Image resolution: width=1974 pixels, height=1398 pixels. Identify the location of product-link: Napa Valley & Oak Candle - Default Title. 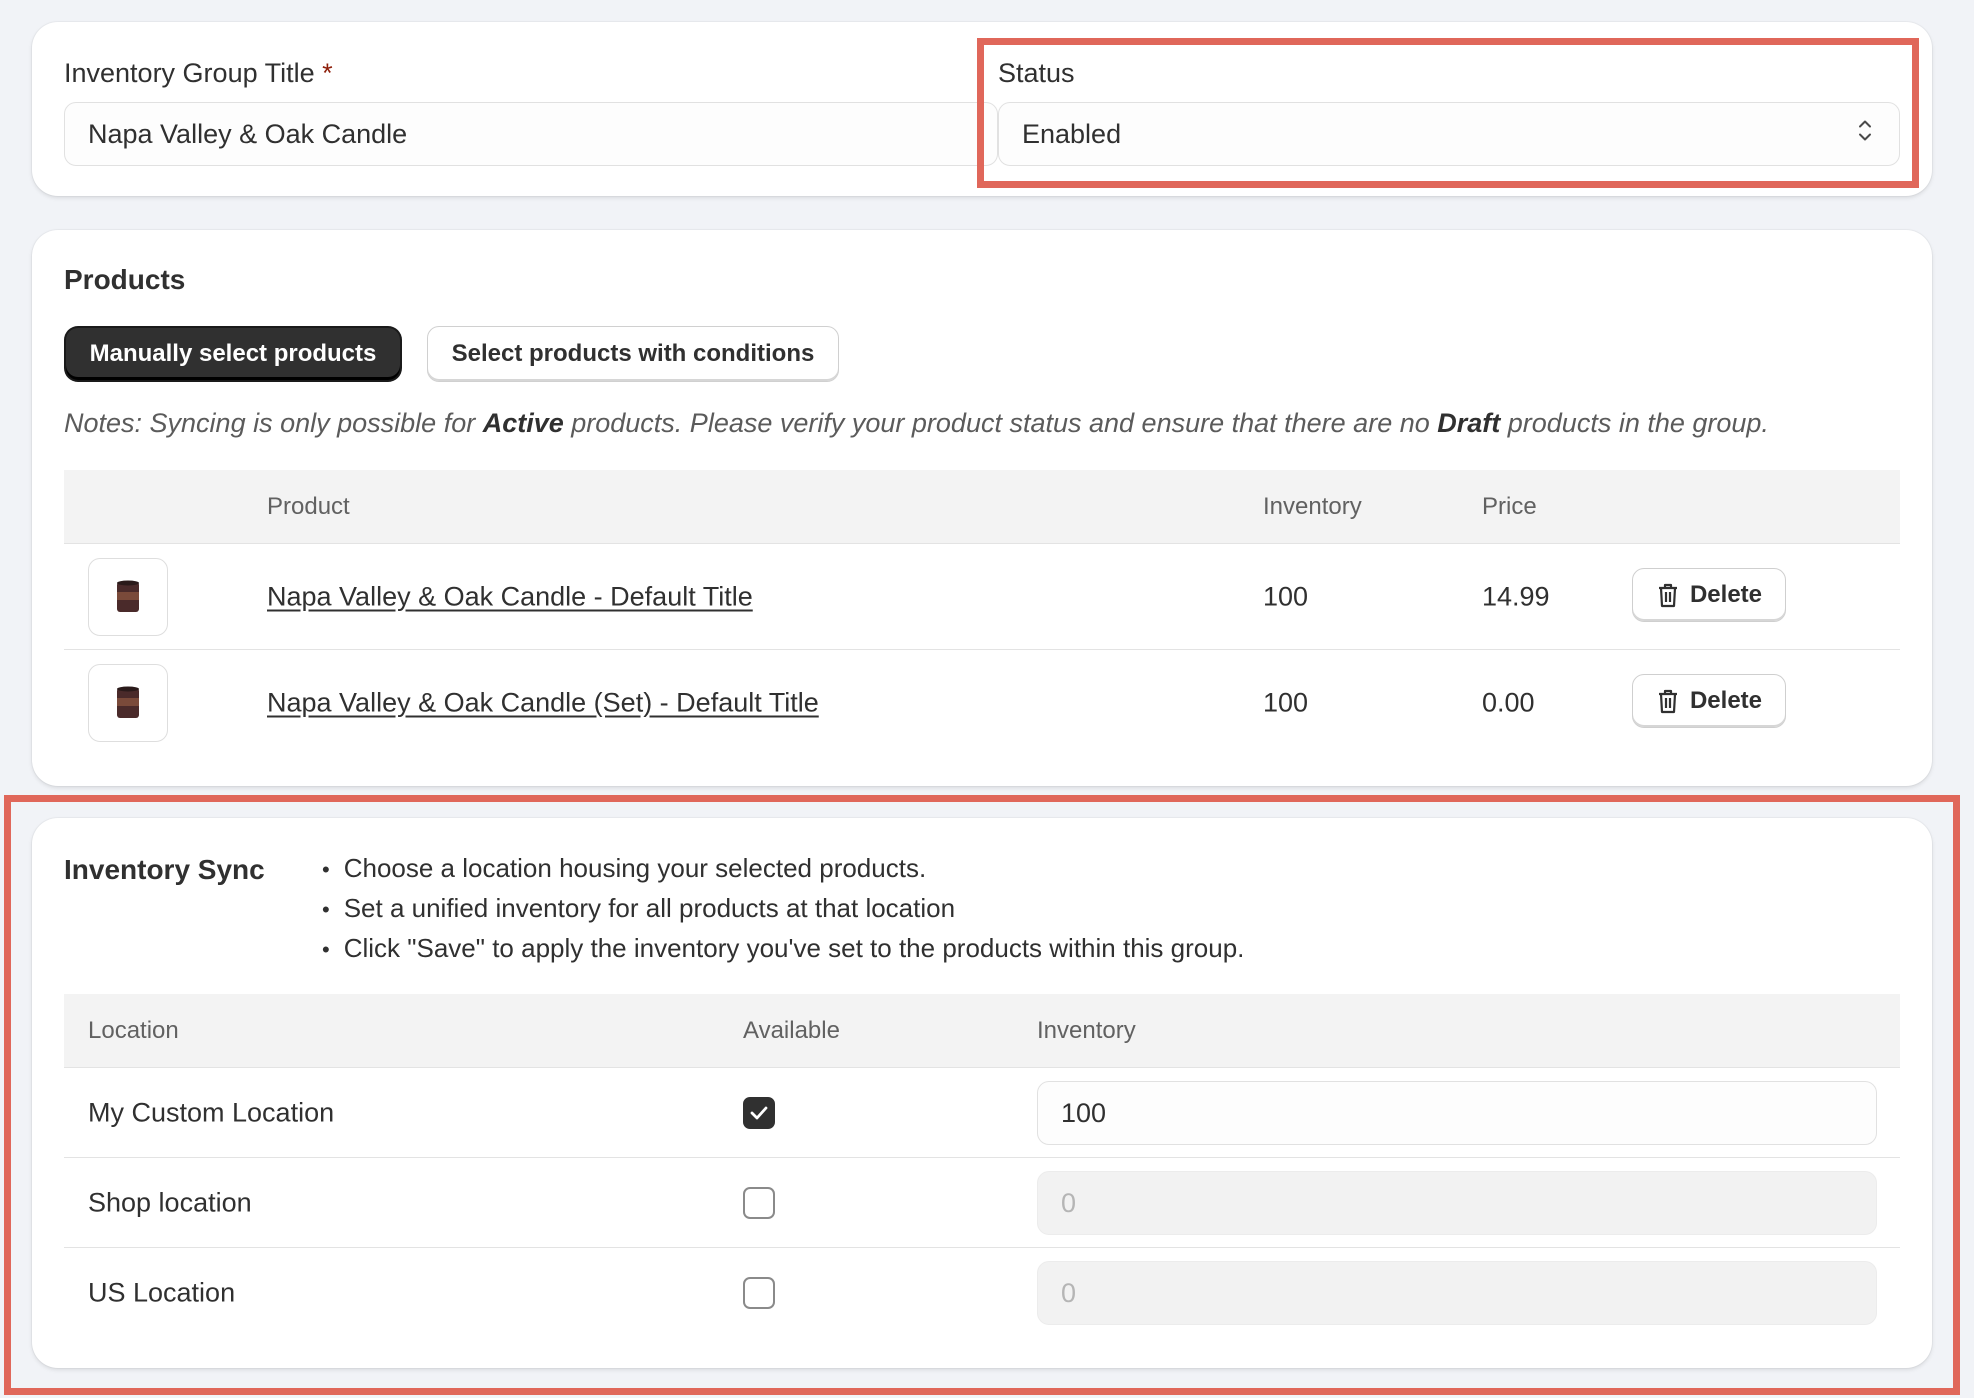
(510, 596).